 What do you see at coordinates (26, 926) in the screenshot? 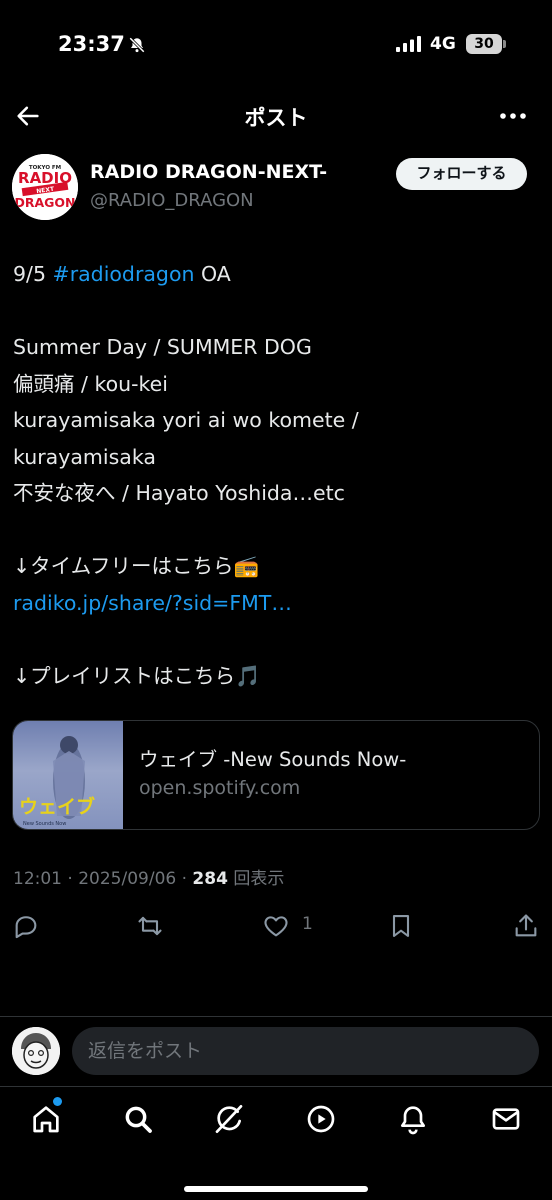
I see `reply-icon` at bounding box center [26, 926].